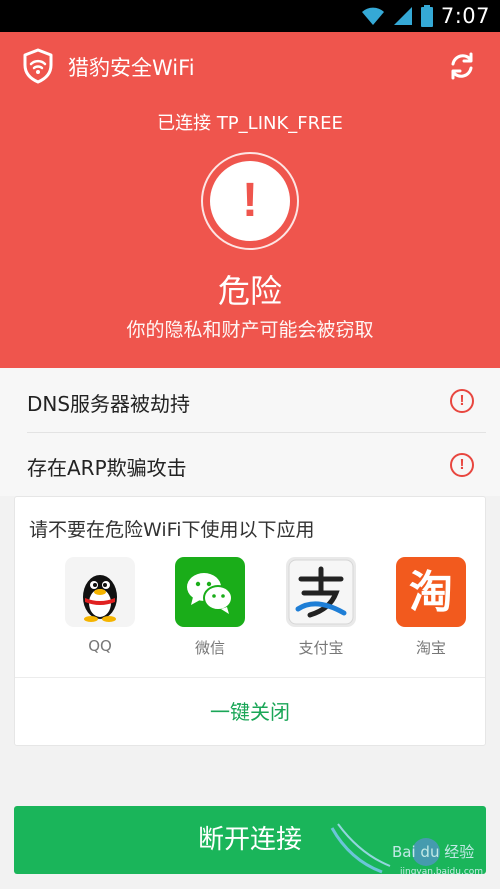 The height and width of the screenshot is (889, 500). Describe the element at coordinates (402, 16) in the screenshot. I see `cell-signal-icon` at that location.